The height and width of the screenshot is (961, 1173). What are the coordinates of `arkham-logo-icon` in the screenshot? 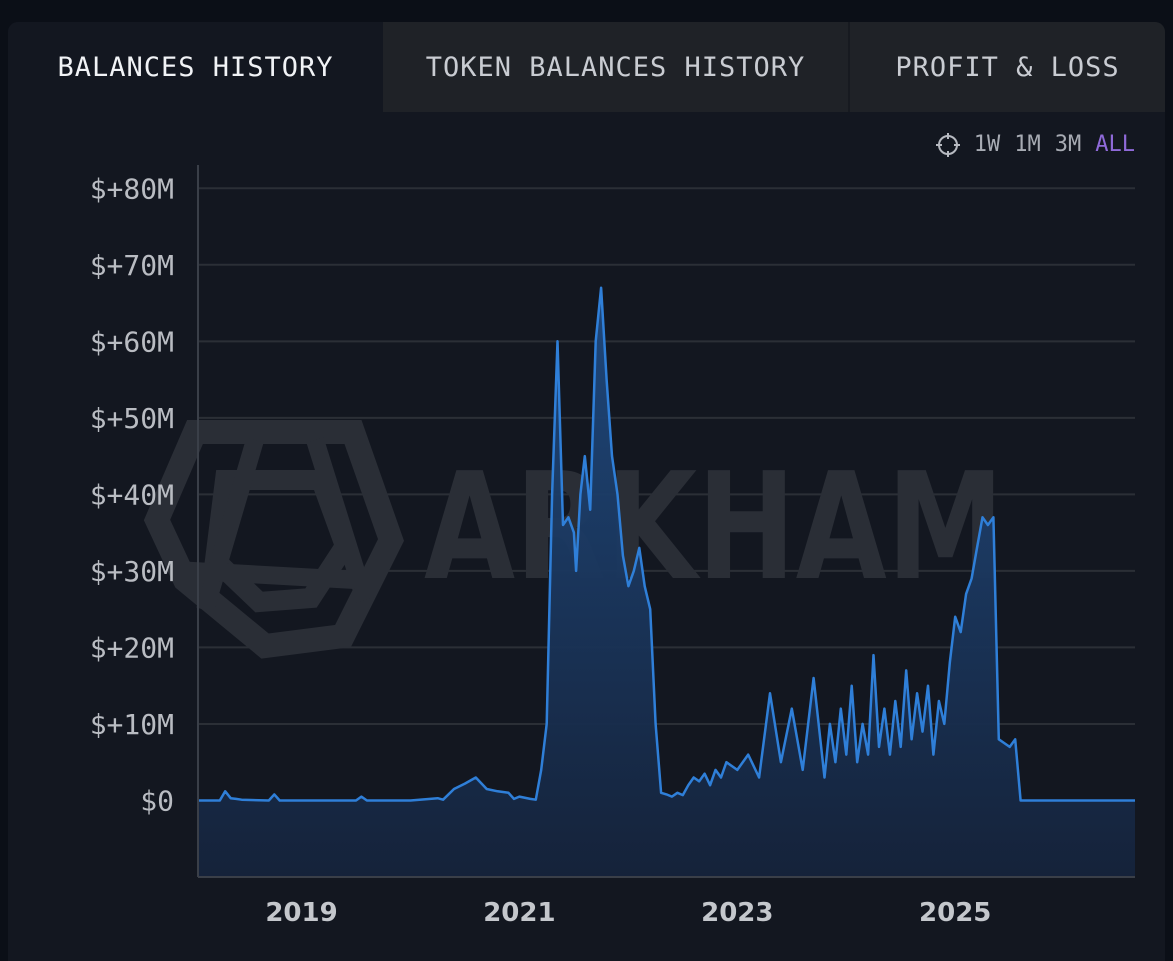 It's located at (274, 539).